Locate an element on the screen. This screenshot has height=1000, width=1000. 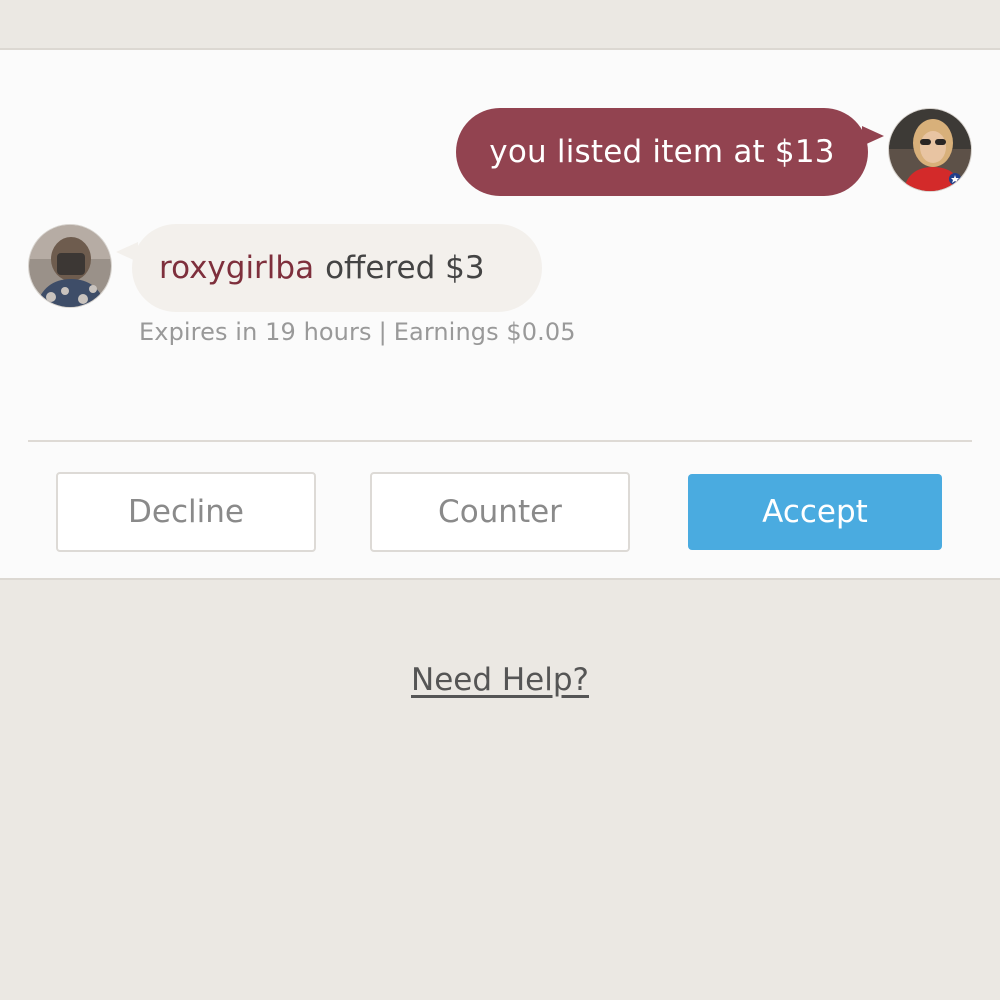
buyer-avatar-image is located at coordinates (70, 266).